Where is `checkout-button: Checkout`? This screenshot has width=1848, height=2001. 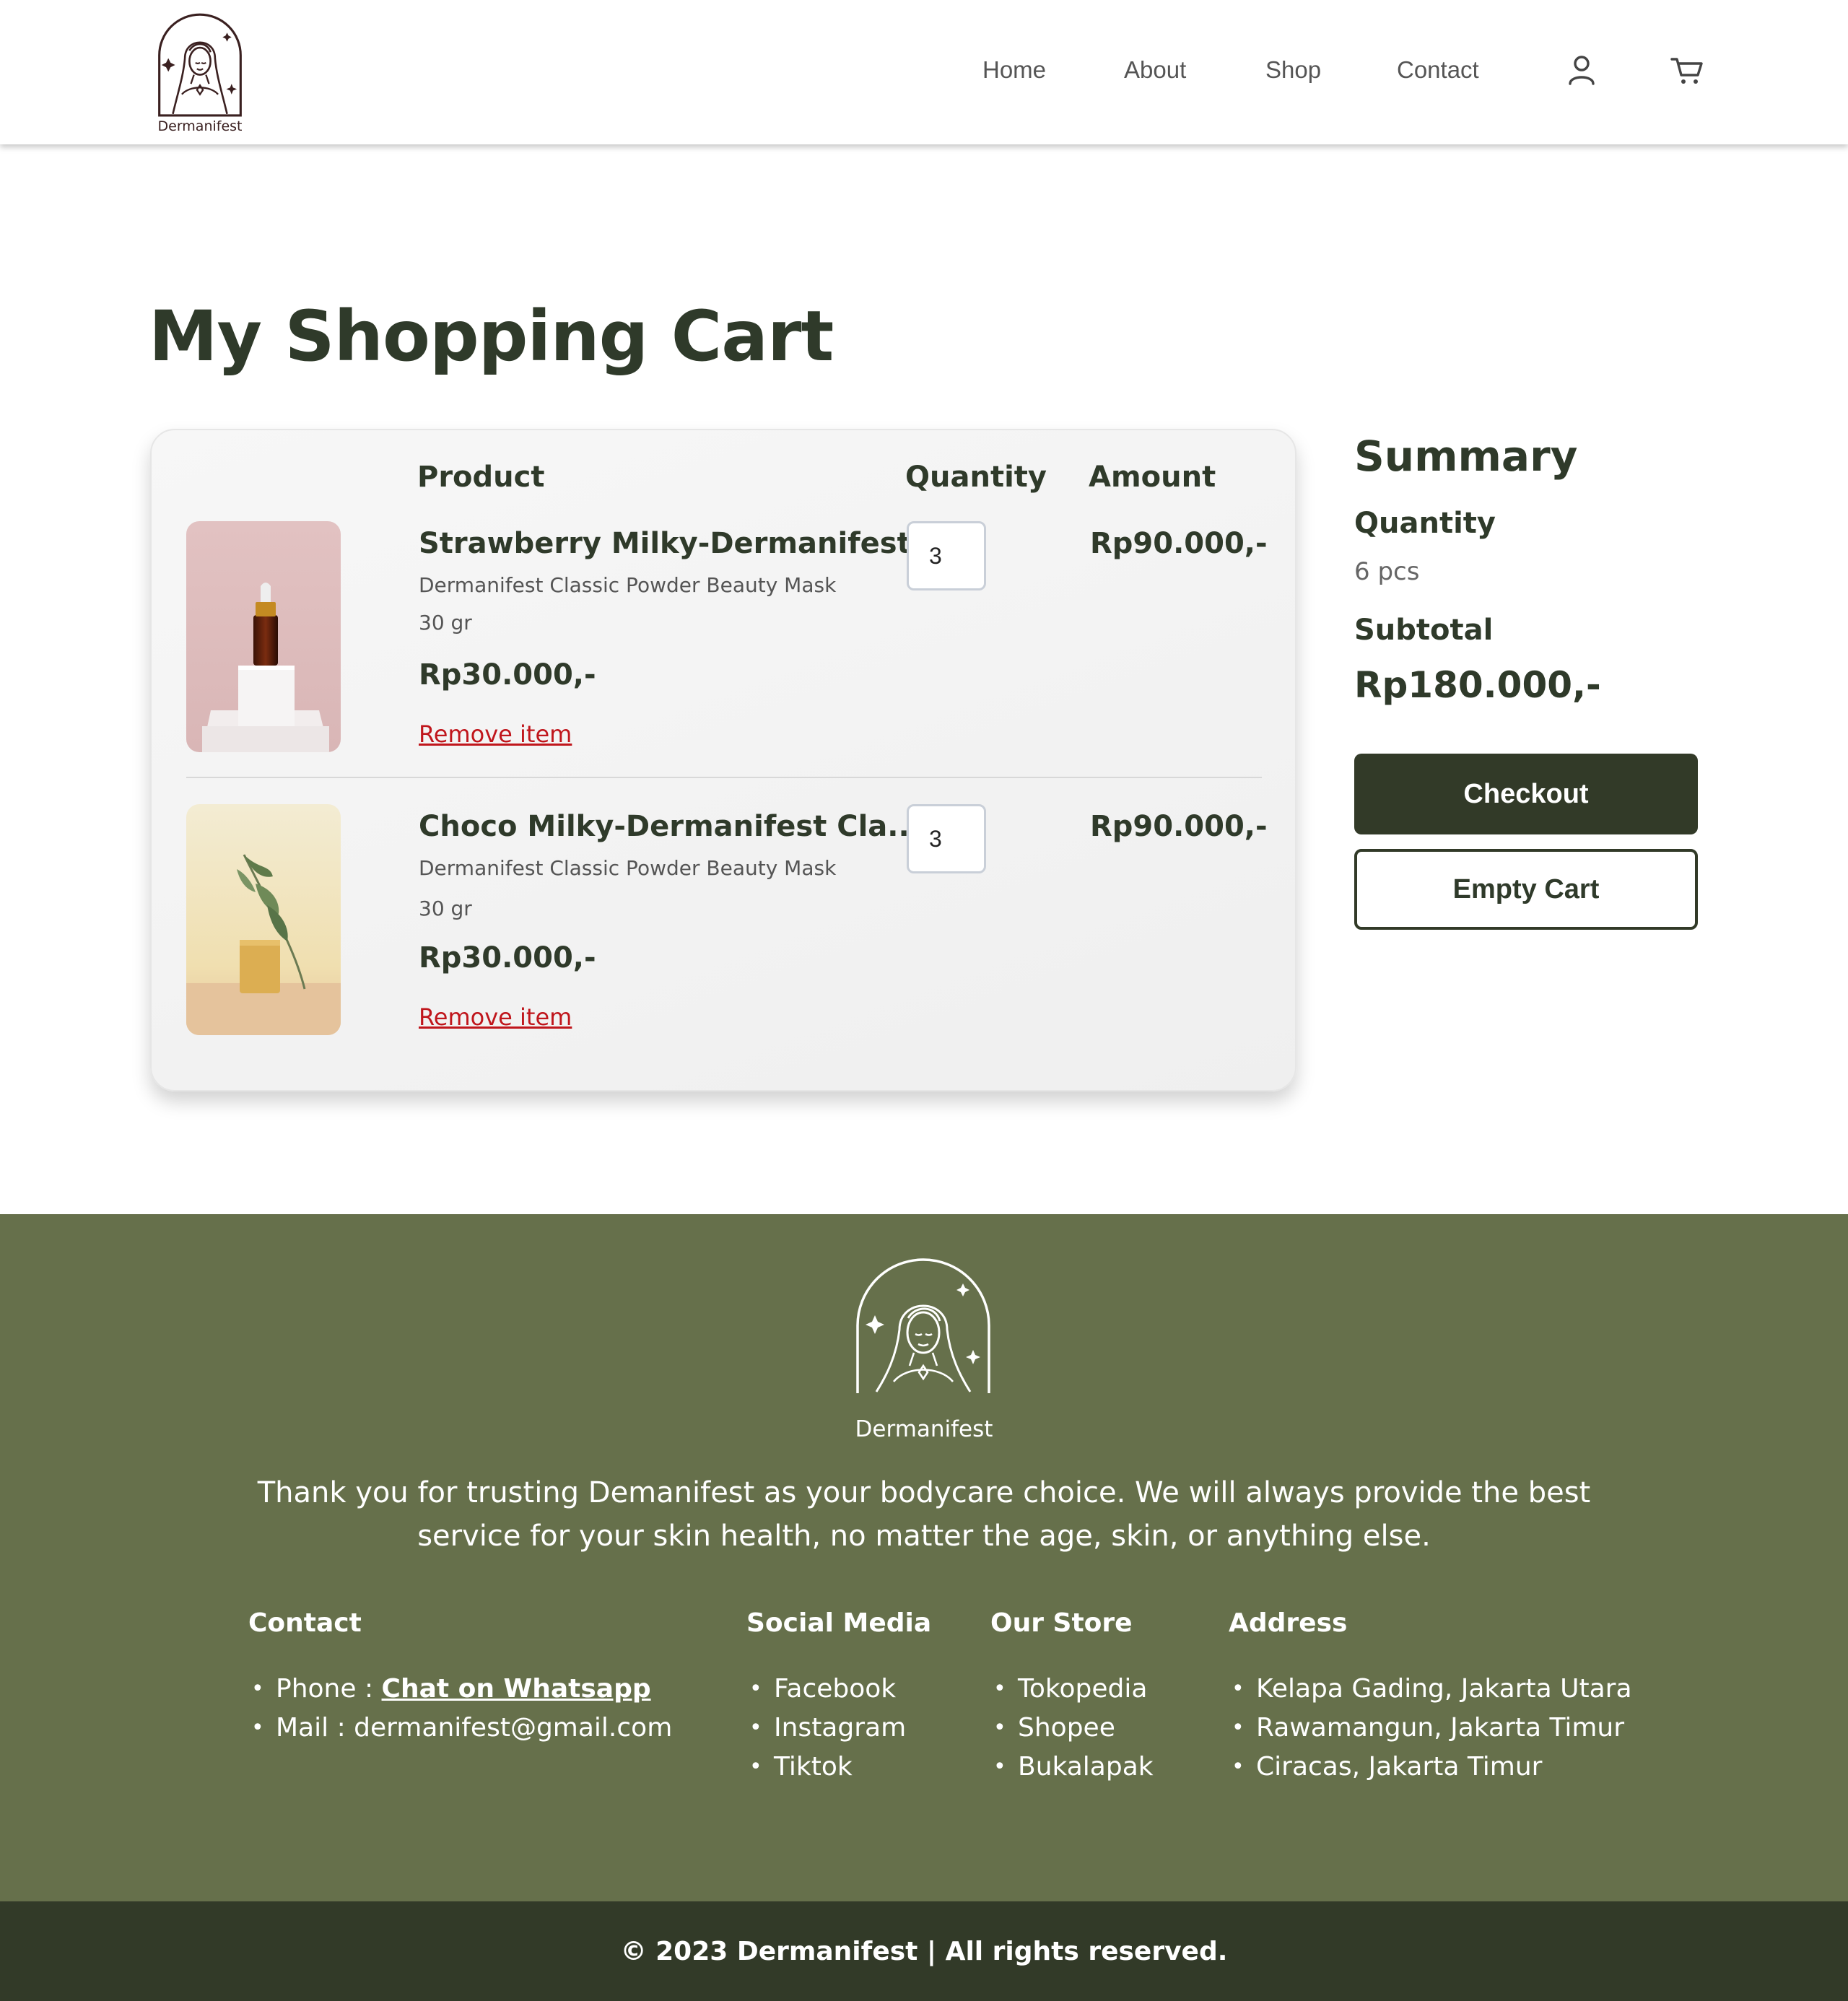 checkout-button: Checkout is located at coordinates (1526, 794).